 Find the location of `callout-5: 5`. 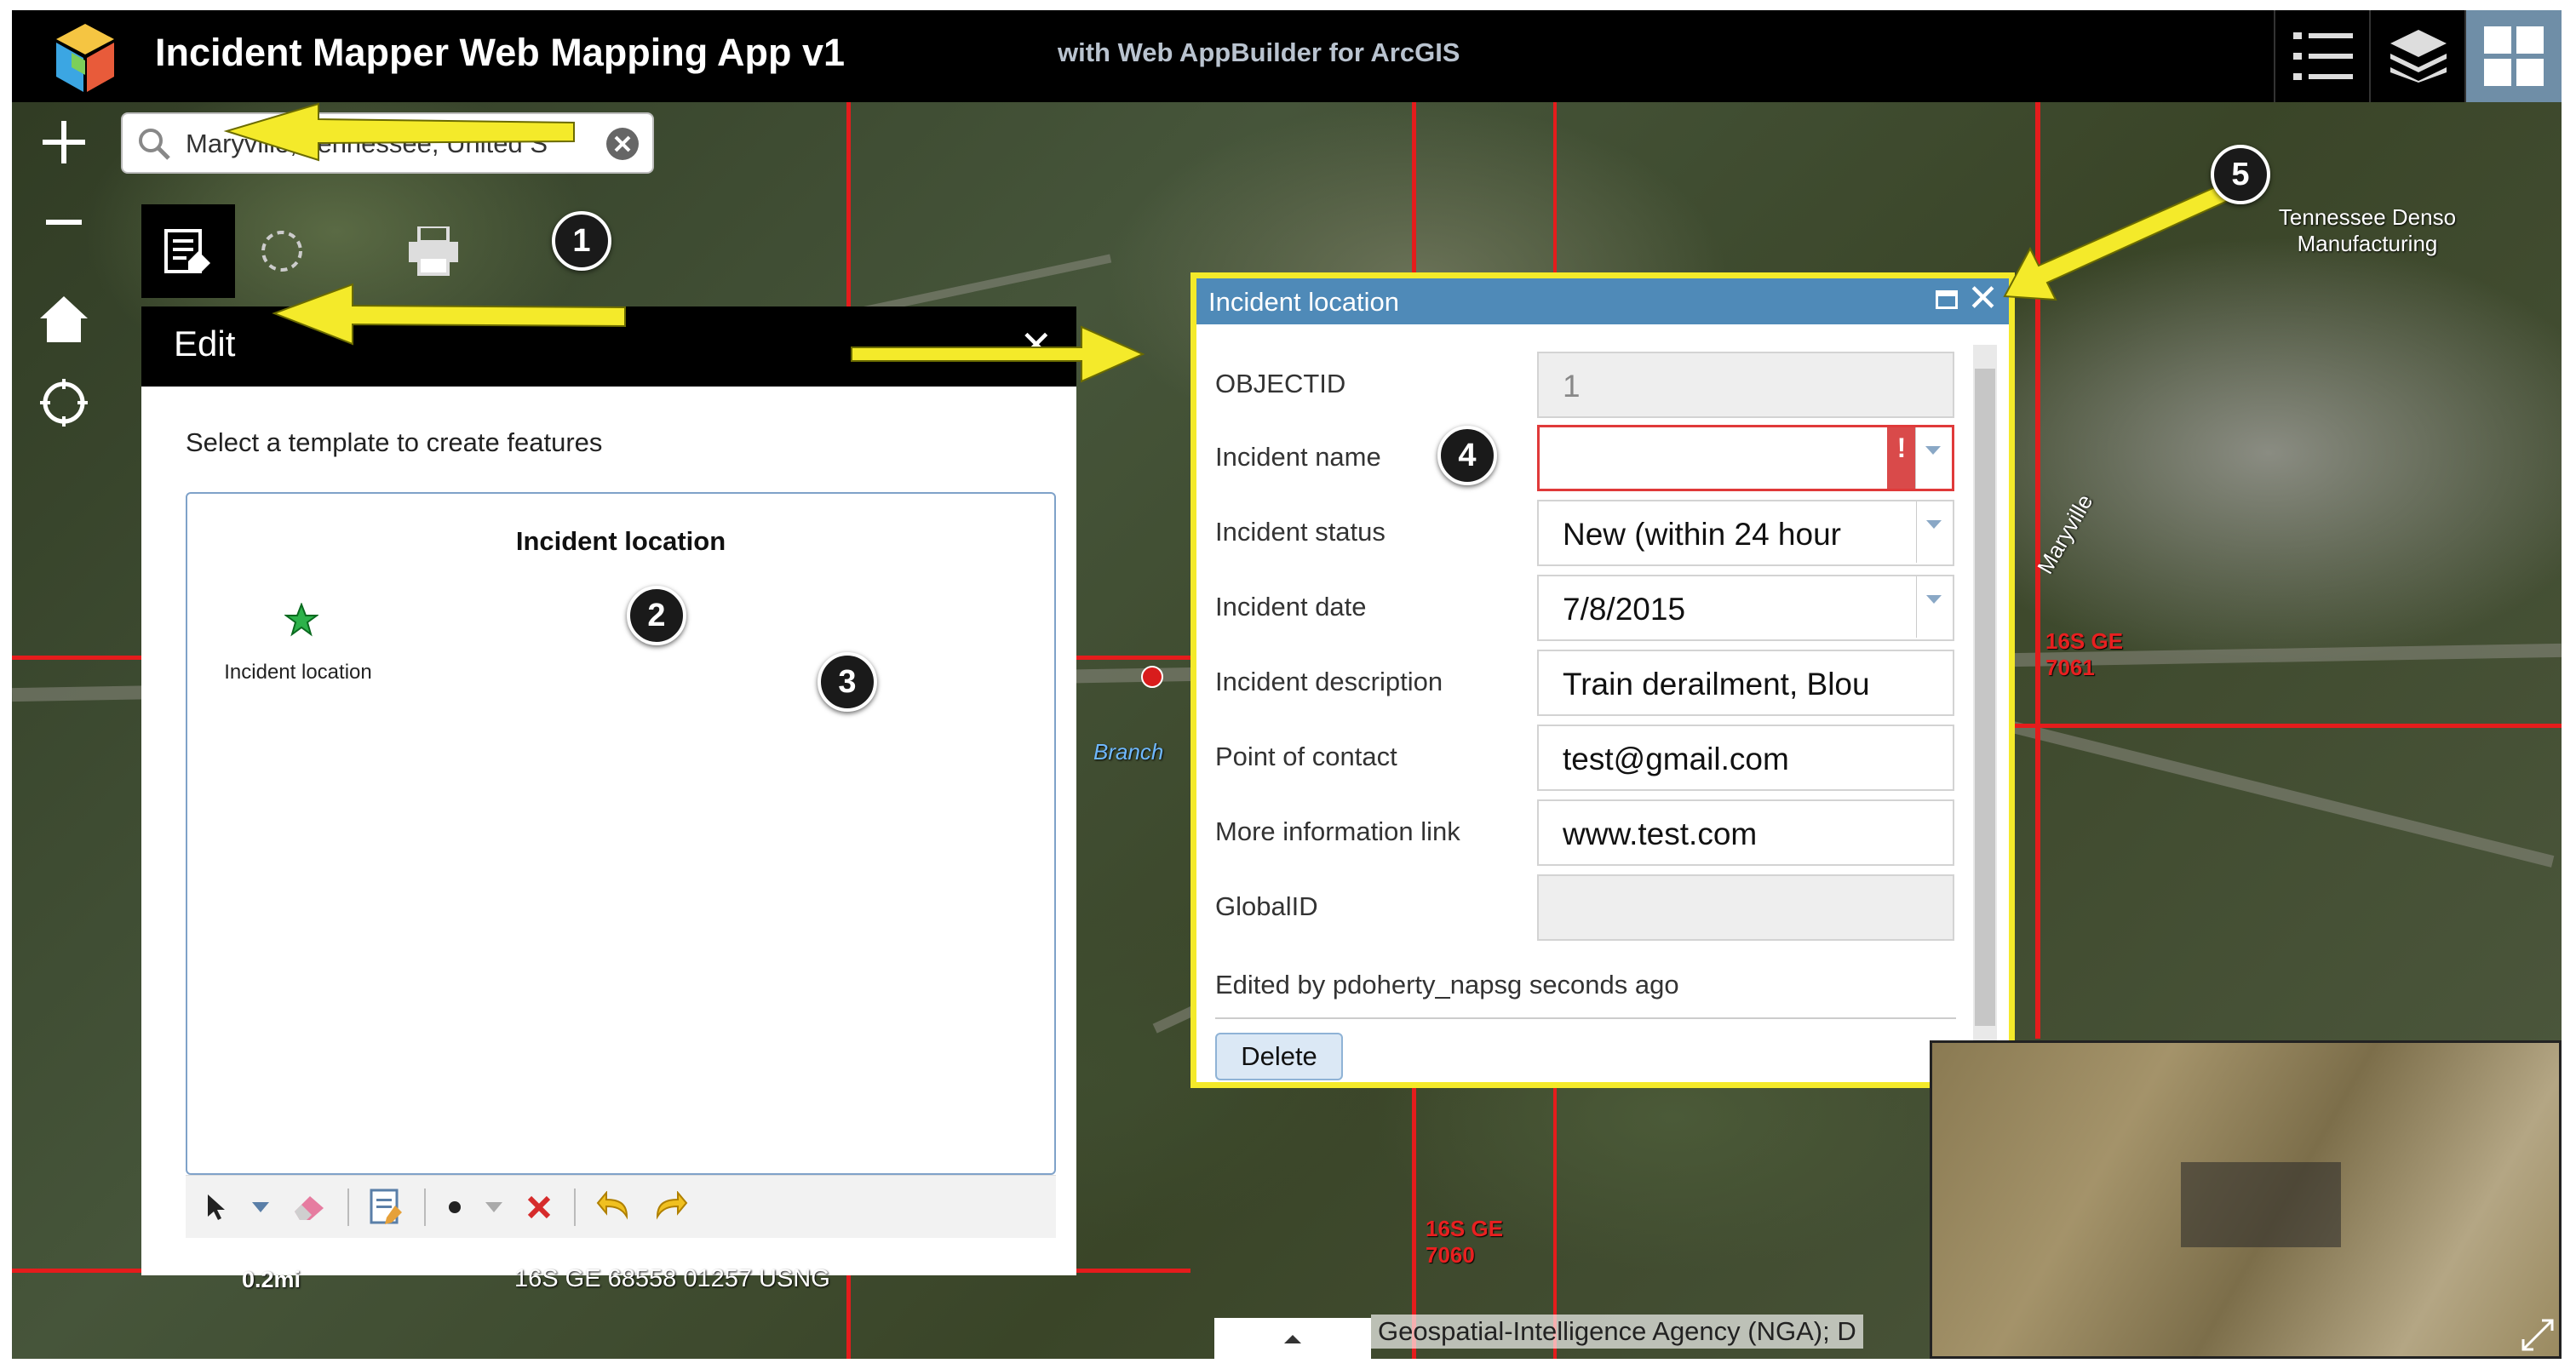

callout-5: 5 is located at coordinates (2240, 174).